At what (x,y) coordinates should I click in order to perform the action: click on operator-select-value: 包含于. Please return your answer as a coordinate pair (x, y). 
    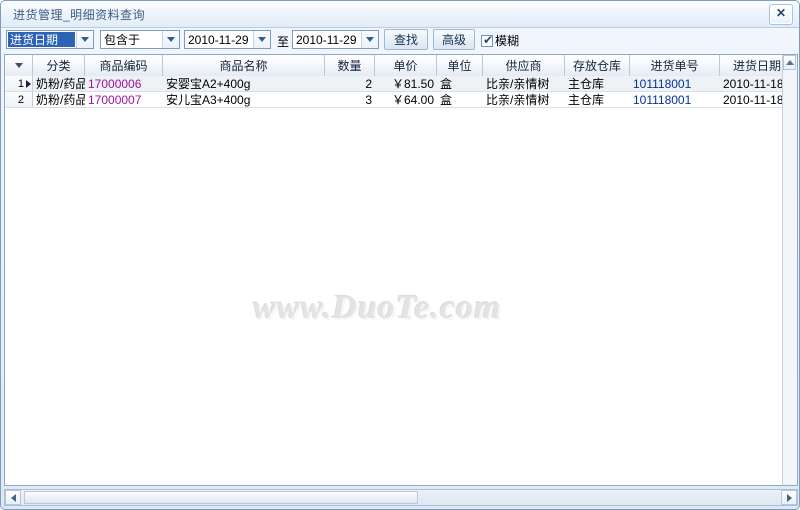
    Looking at the image, I should click on (122, 40).